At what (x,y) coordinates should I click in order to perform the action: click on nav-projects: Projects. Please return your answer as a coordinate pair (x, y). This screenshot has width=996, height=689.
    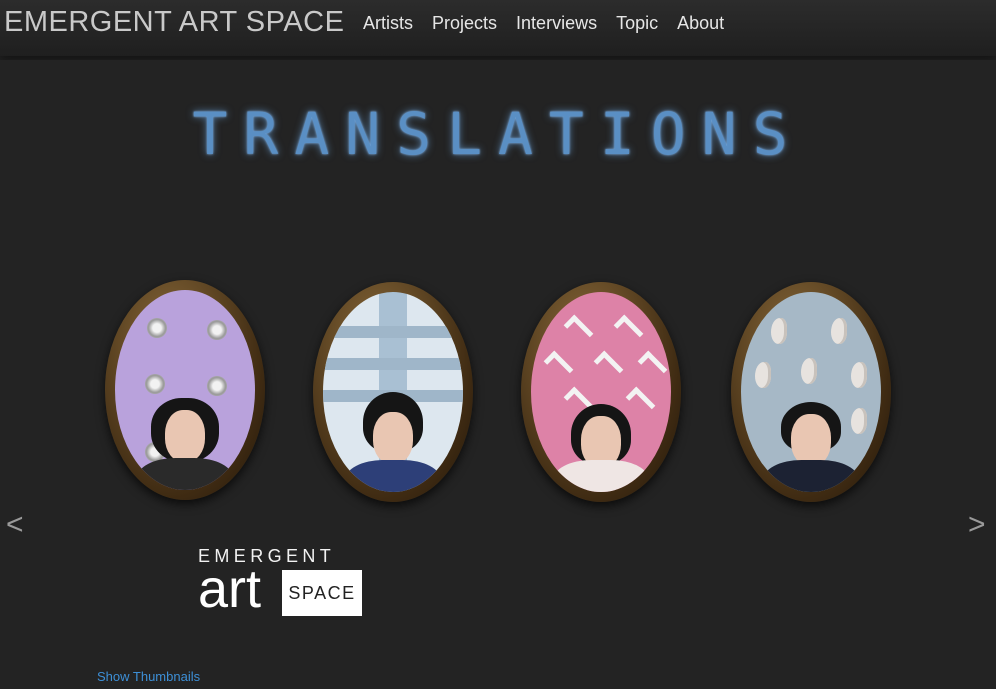
    Looking at the image, I should click on (464, 23).